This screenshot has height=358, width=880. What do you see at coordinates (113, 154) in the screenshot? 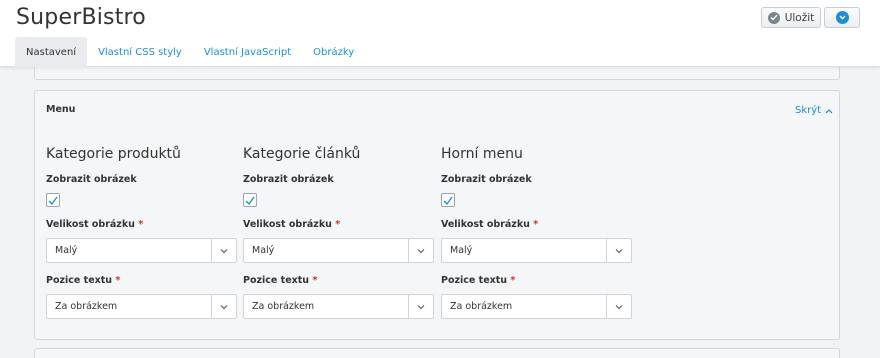
I see `column-heading: Kategorie produktů` at bounding box center [113, 154].